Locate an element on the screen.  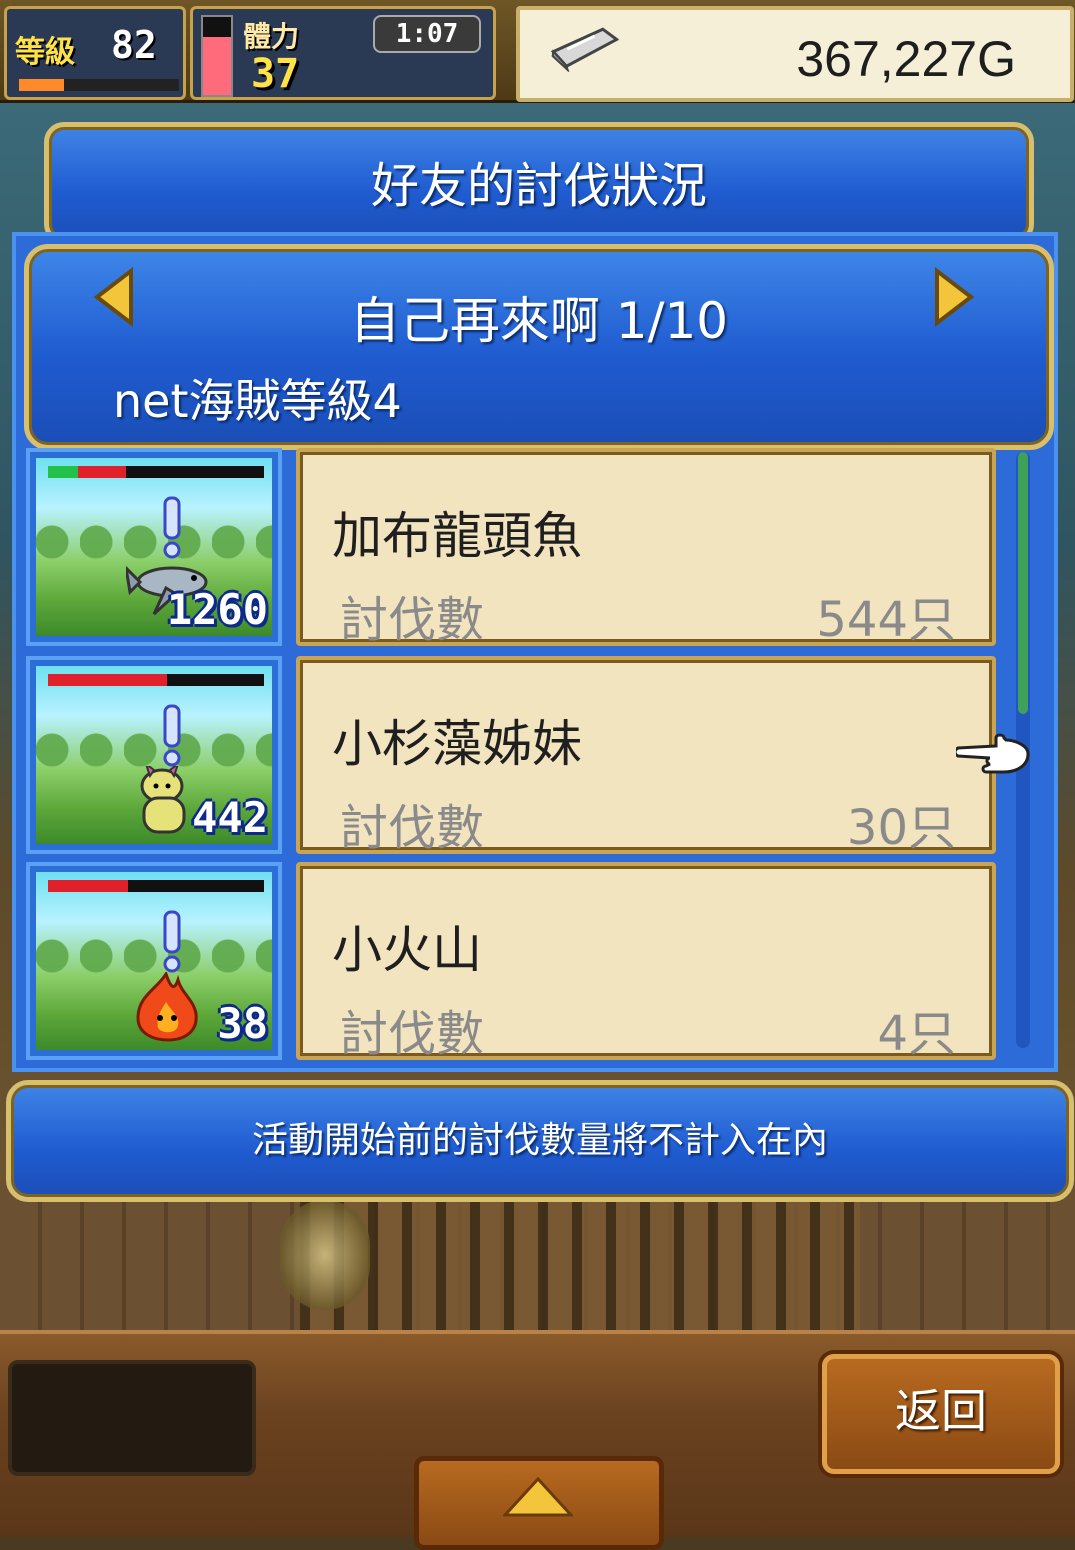
top-hud: 等級 82 體力 37 1:07 367,227G is located at coordinates (537, 51).